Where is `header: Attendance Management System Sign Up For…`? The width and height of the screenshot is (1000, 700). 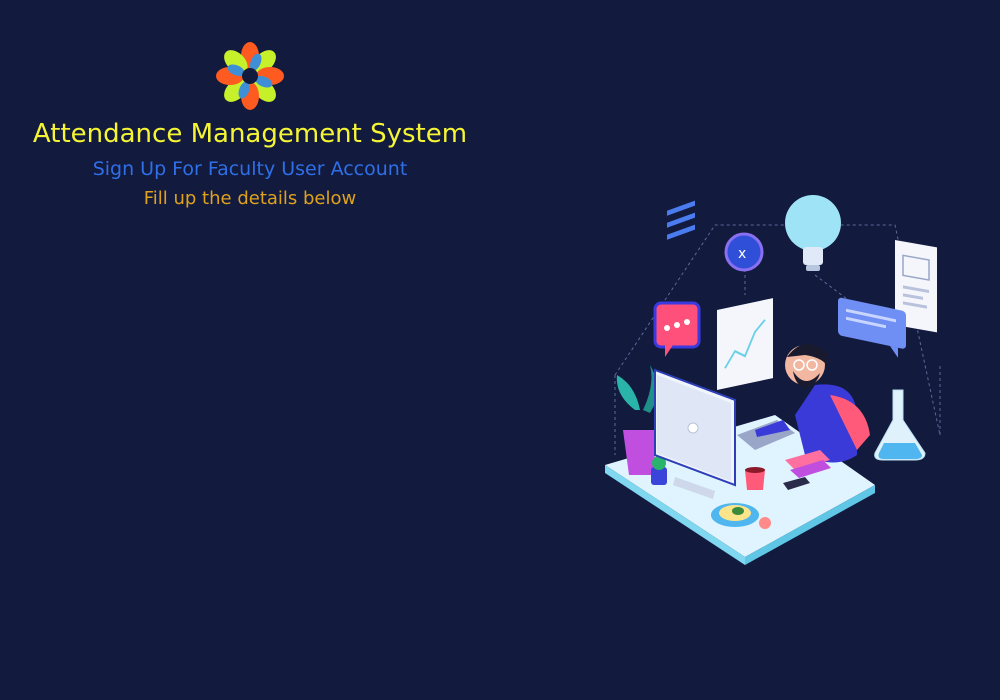 header: Attendance Management System Sign Up For… is located at coordinates (250, 126).